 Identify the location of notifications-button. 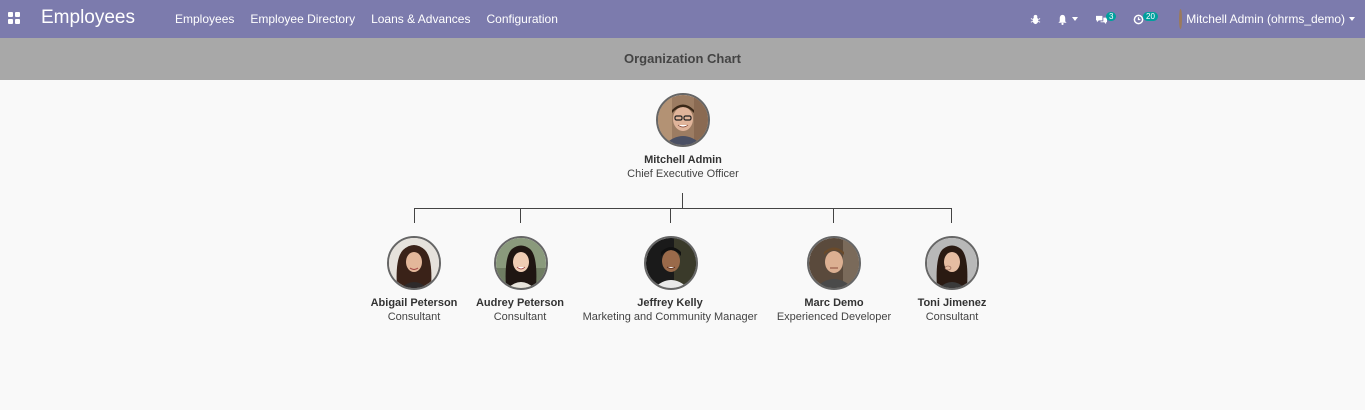
(1069, 19).